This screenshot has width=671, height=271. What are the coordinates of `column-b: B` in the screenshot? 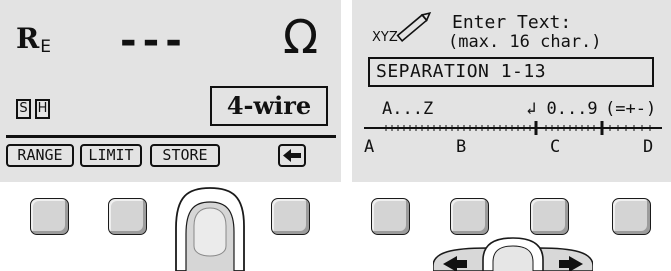 It's located at (461, 147).